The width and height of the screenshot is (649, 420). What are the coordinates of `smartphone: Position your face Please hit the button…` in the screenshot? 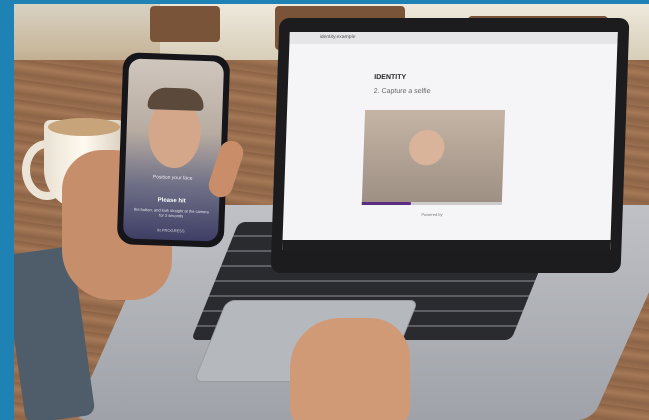 It's located at (173, 150).